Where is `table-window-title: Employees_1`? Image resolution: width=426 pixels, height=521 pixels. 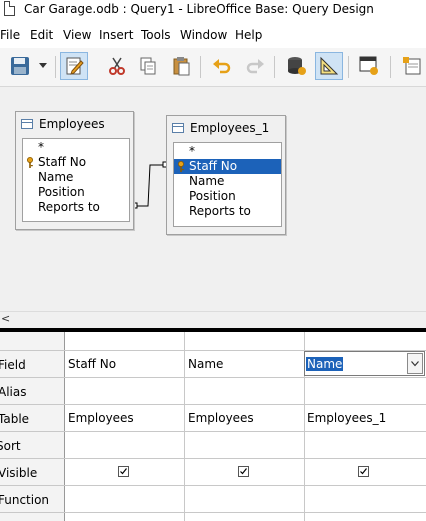 table-window-title: Employees_1 is located at coordinates (226, 128).